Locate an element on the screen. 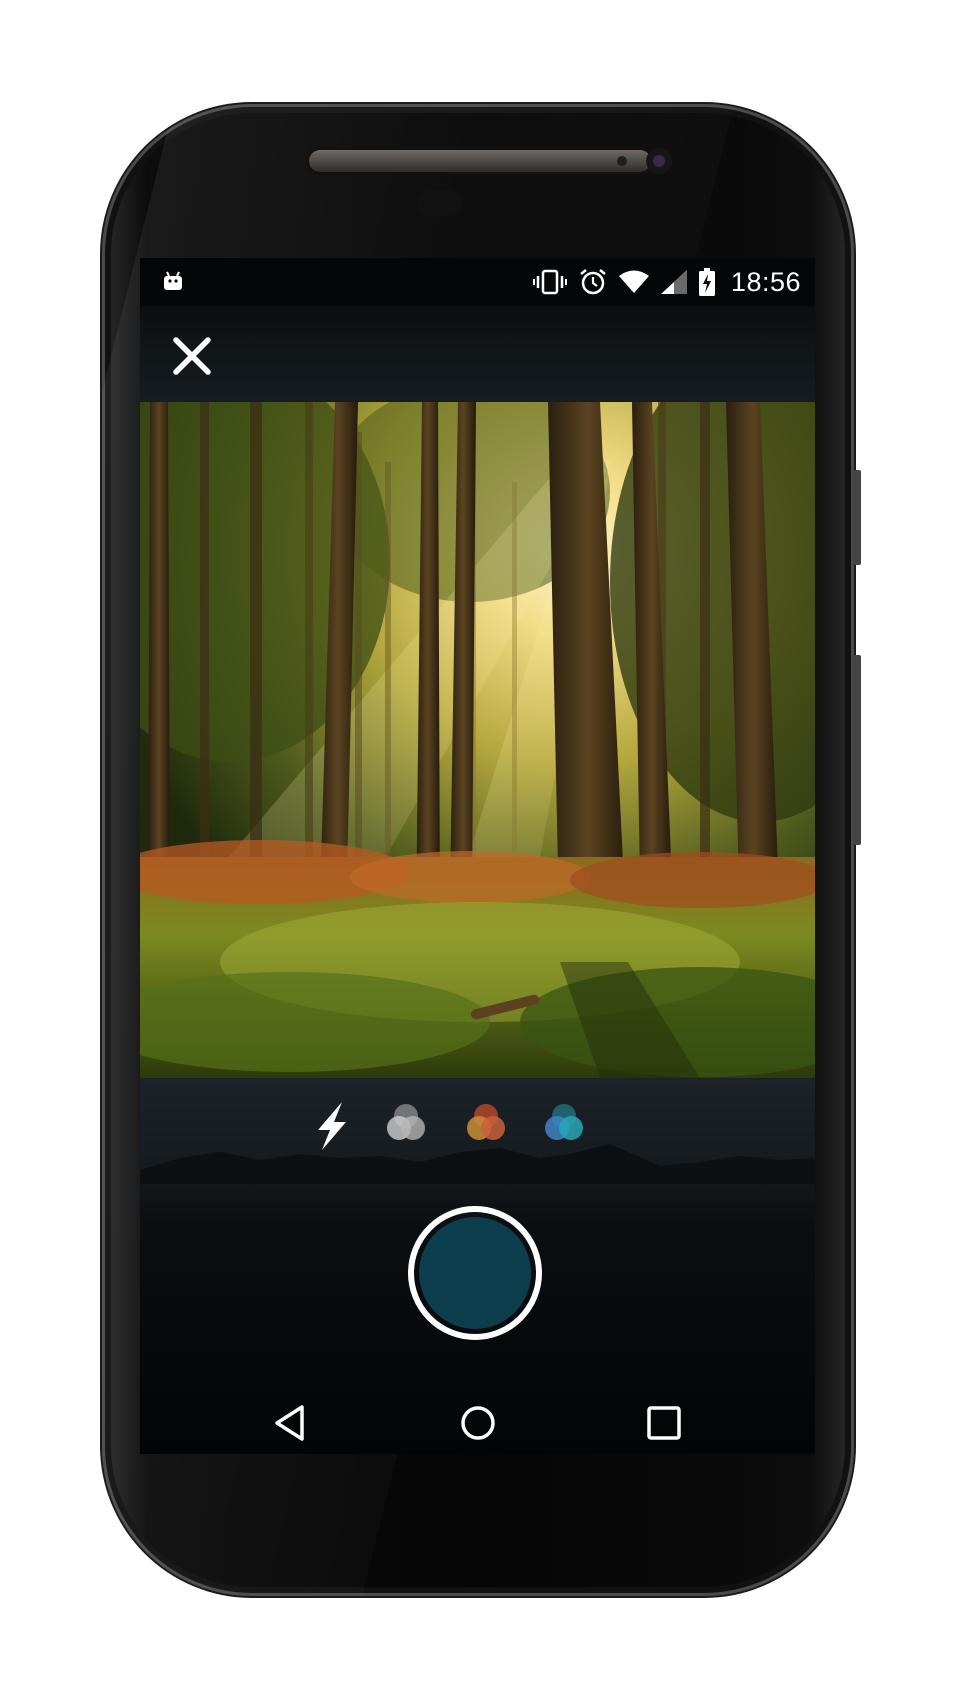  filter-bar is located at coordinates (477, 1126).